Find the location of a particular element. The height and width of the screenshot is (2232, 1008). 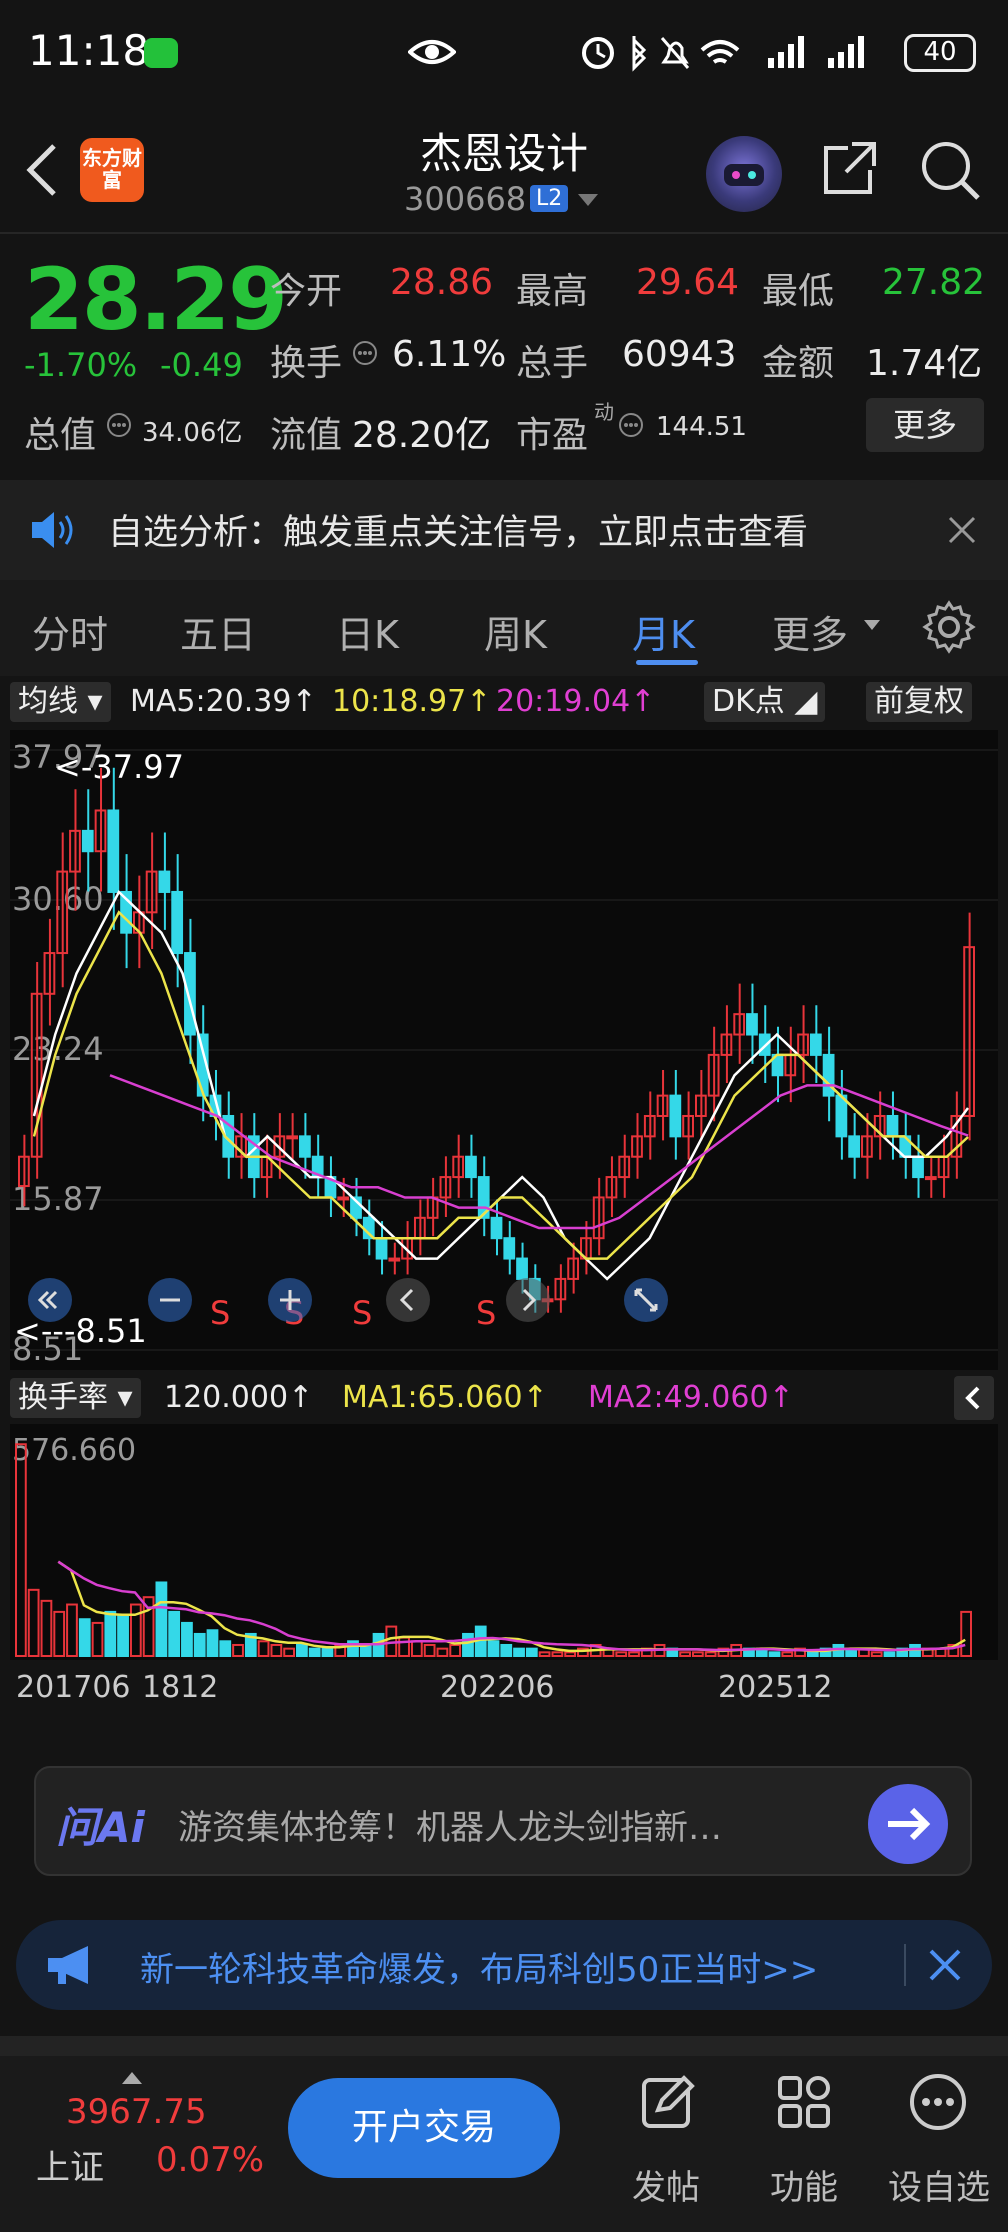

volume-value: 60943 is located at coordinates (679, 354).